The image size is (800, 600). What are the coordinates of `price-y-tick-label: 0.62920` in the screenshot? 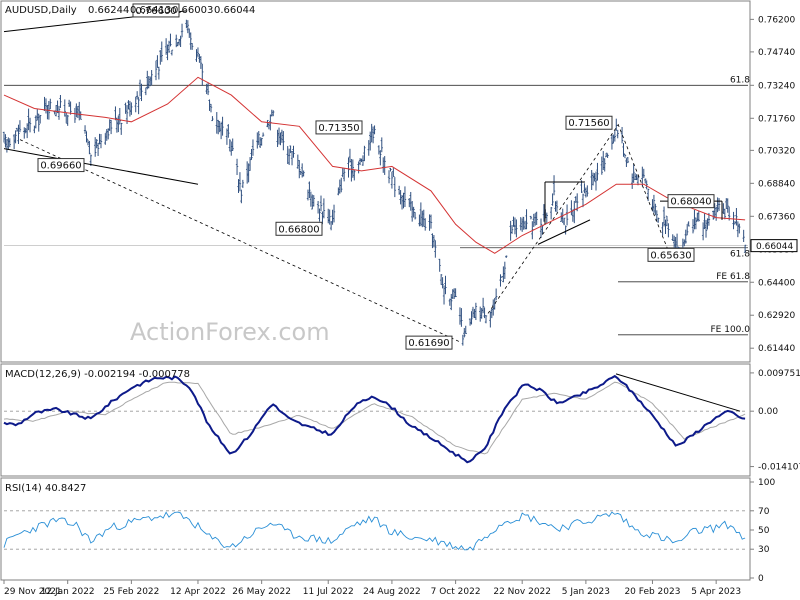 It's located at (776, 316).